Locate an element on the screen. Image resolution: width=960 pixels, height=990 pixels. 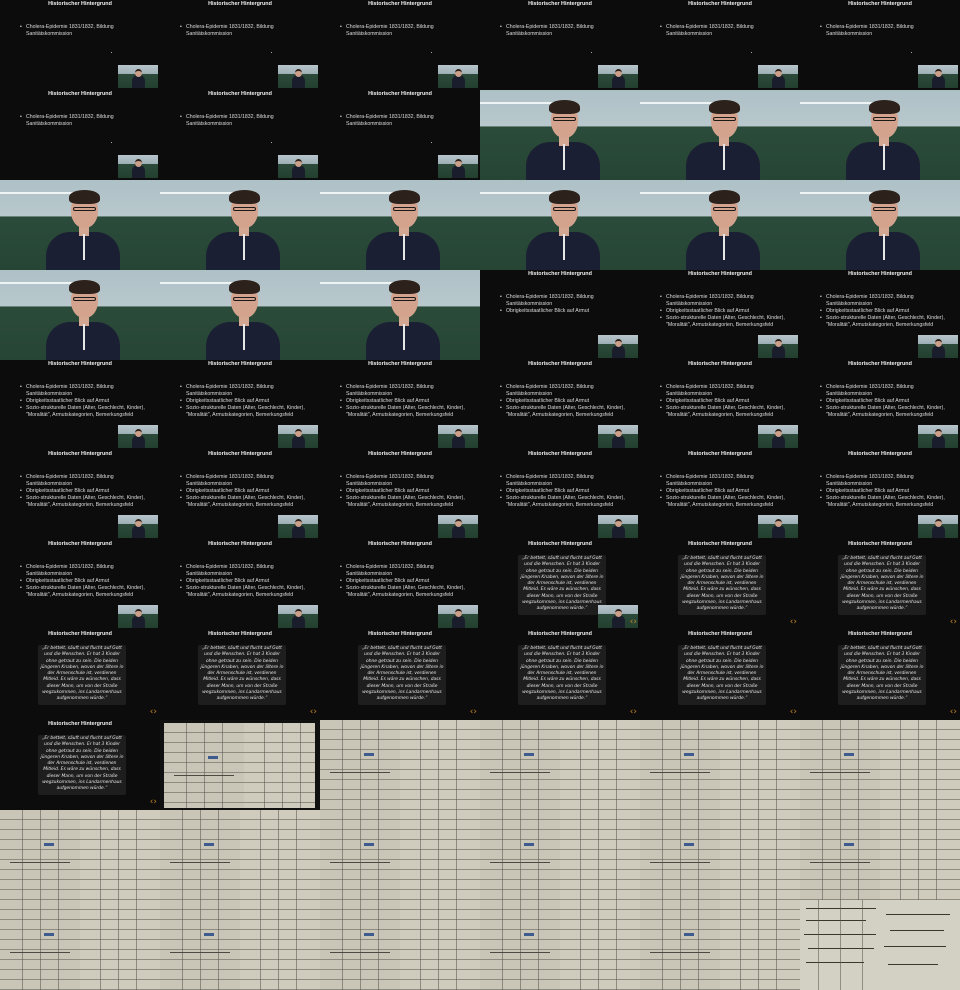
speaker-glasses is located at coordinates (244, 209).